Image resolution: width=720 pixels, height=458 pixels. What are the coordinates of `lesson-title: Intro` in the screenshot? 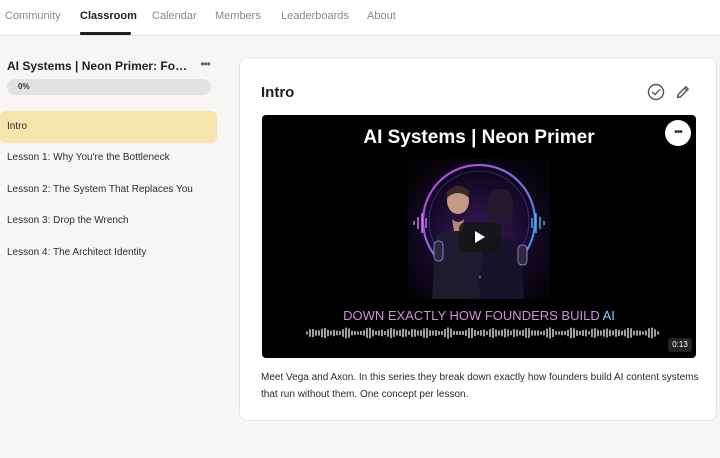 It's located at (278, 92).